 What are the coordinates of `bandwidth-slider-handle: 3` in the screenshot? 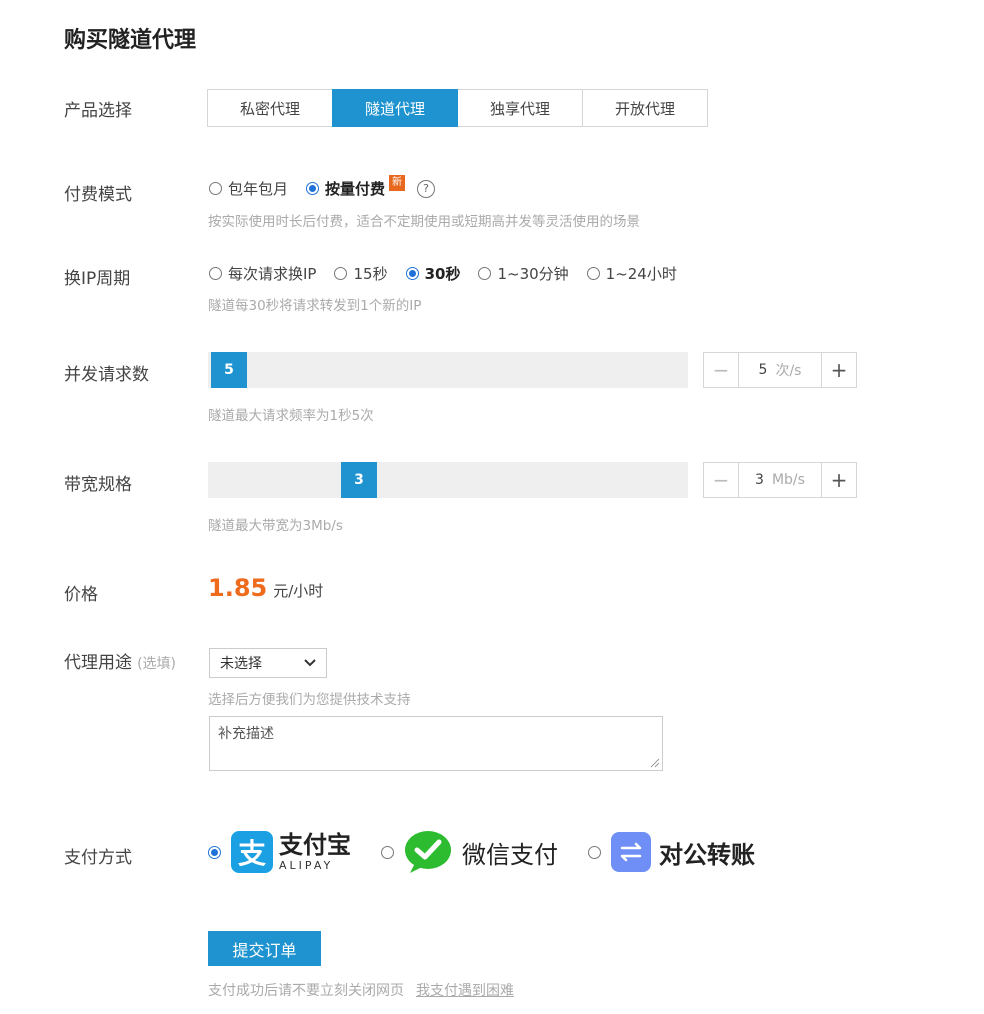 It's located at (359, 480).